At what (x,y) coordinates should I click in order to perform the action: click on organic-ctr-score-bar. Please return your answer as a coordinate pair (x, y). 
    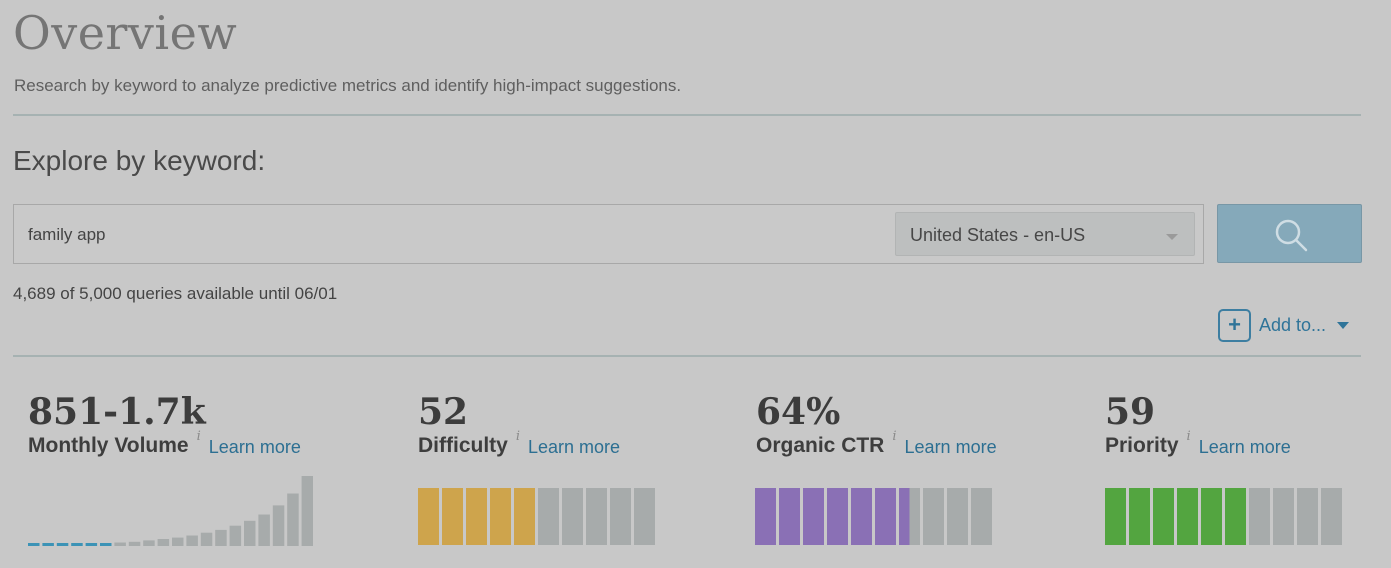
    Looking at the image, I should click on (873, 516).